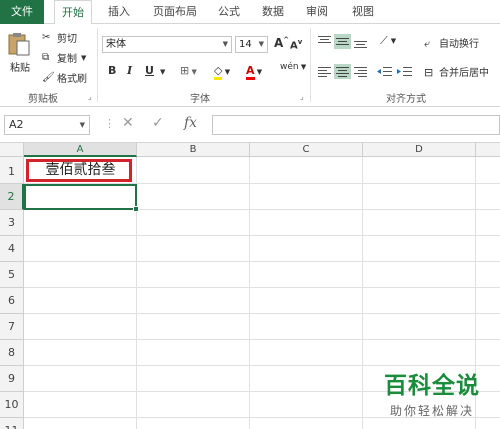 This screenshot has width=500, height=429. Describe the element at coordinates (80, 197) in the screenshot. I see `active-cell-a2` at that location.